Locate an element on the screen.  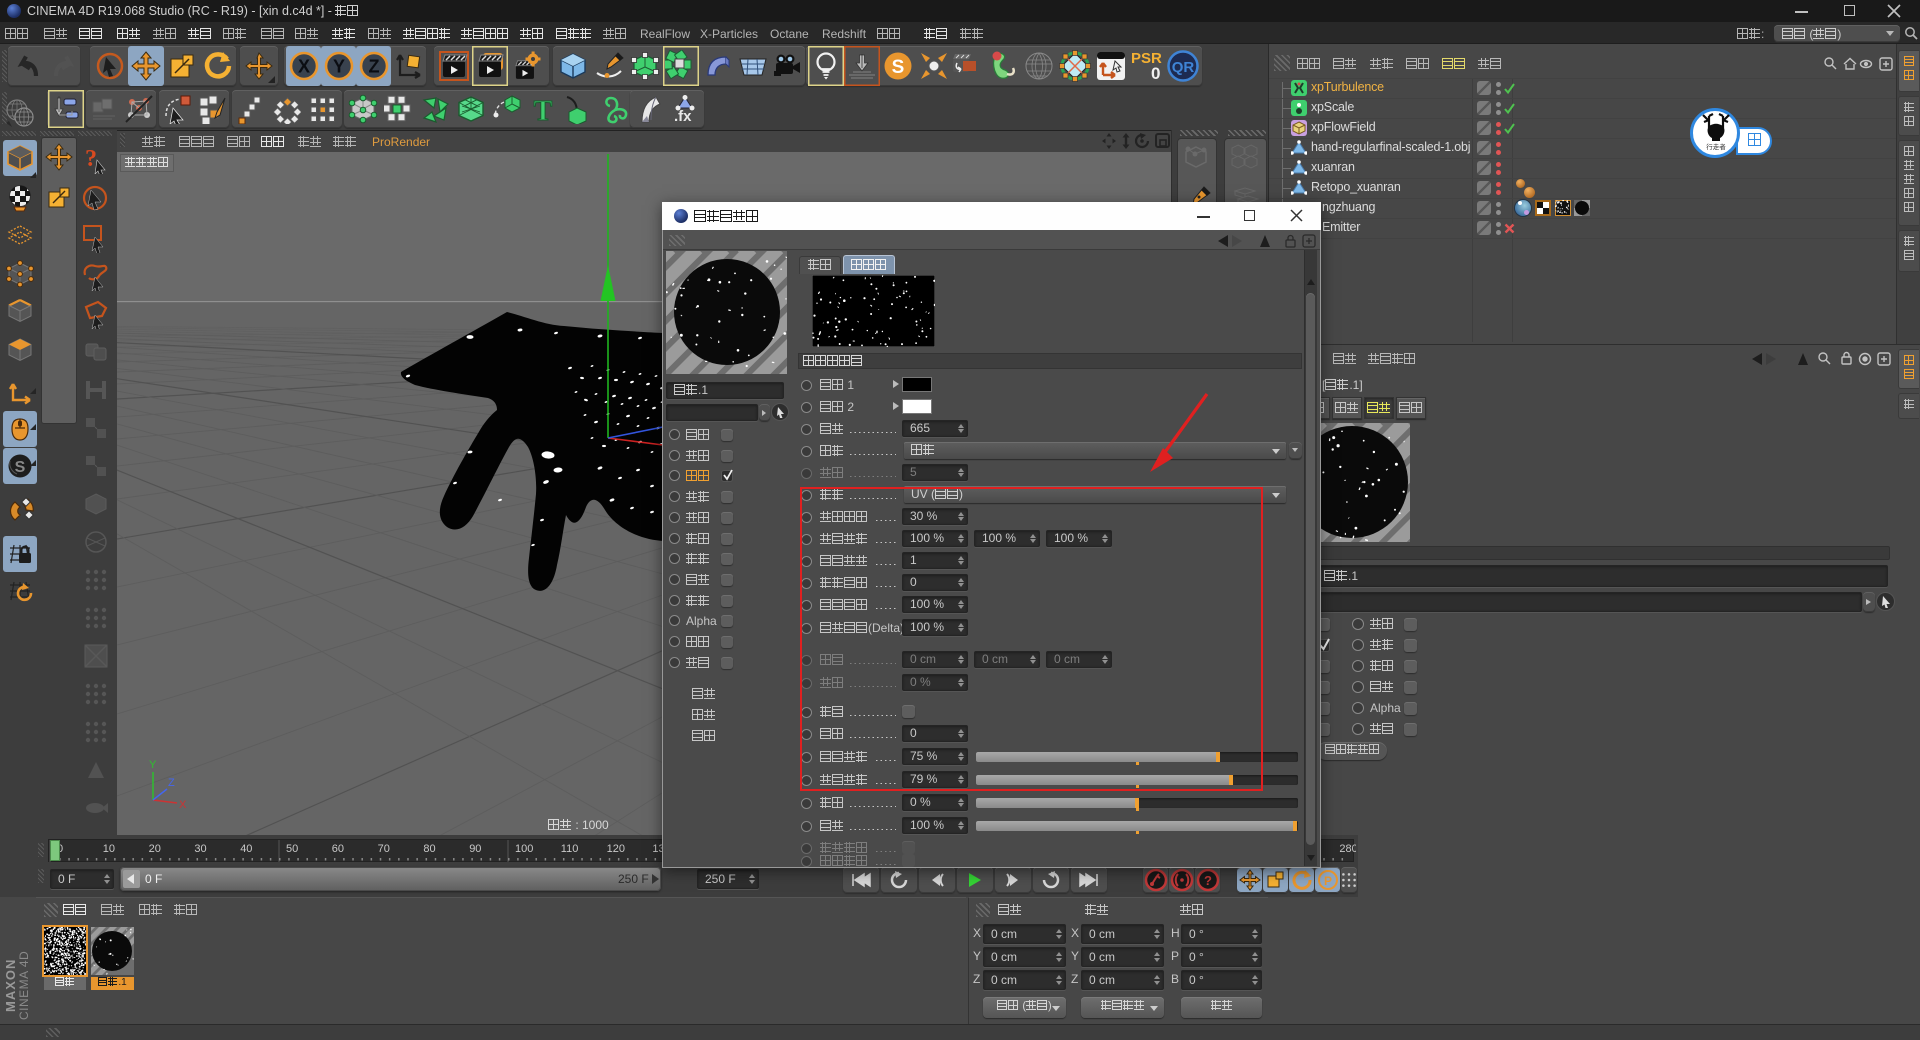
svg-text: 80 is located at coordinates (429, 849).